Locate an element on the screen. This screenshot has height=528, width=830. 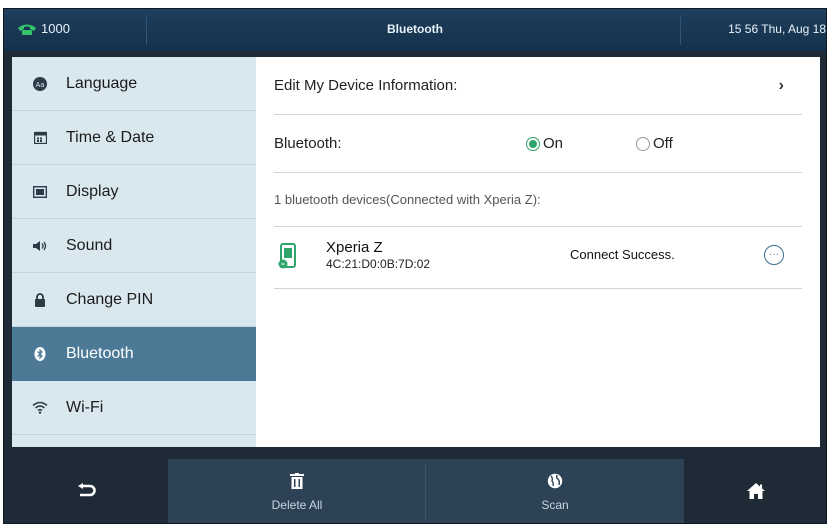
bluetooth-label: Bluetooth: is located at coordinates (308, 143).